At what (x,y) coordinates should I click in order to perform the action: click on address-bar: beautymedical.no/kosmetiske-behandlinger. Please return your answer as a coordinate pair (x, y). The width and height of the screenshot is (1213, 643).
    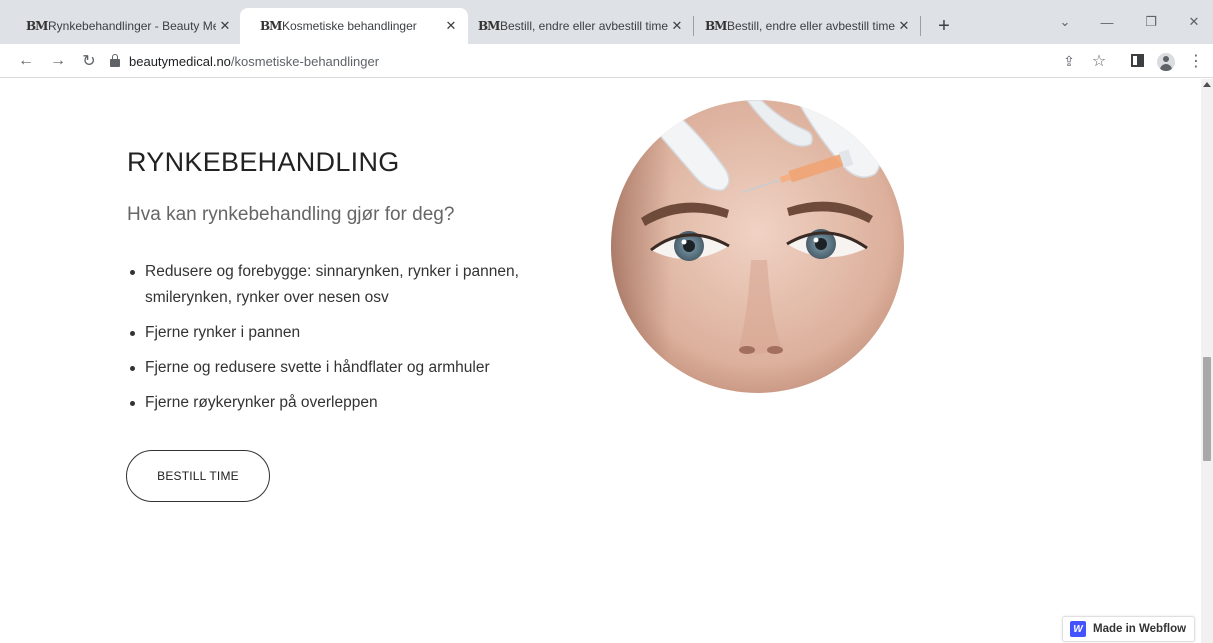
    Looking at the image, I should click on (580, 61).